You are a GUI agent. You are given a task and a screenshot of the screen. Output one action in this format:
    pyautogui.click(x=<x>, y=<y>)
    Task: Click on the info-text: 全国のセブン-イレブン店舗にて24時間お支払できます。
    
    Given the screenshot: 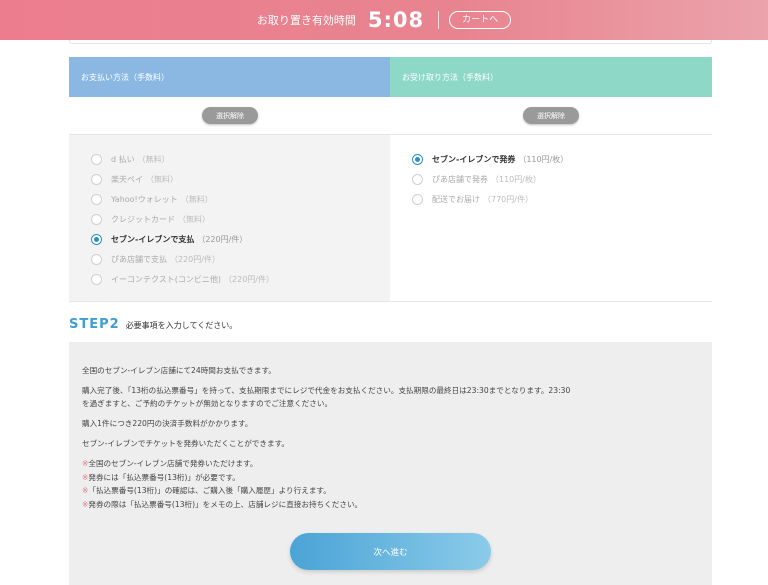 What is the action you would take?
    pyautogui.click(x=179, y=370)
    